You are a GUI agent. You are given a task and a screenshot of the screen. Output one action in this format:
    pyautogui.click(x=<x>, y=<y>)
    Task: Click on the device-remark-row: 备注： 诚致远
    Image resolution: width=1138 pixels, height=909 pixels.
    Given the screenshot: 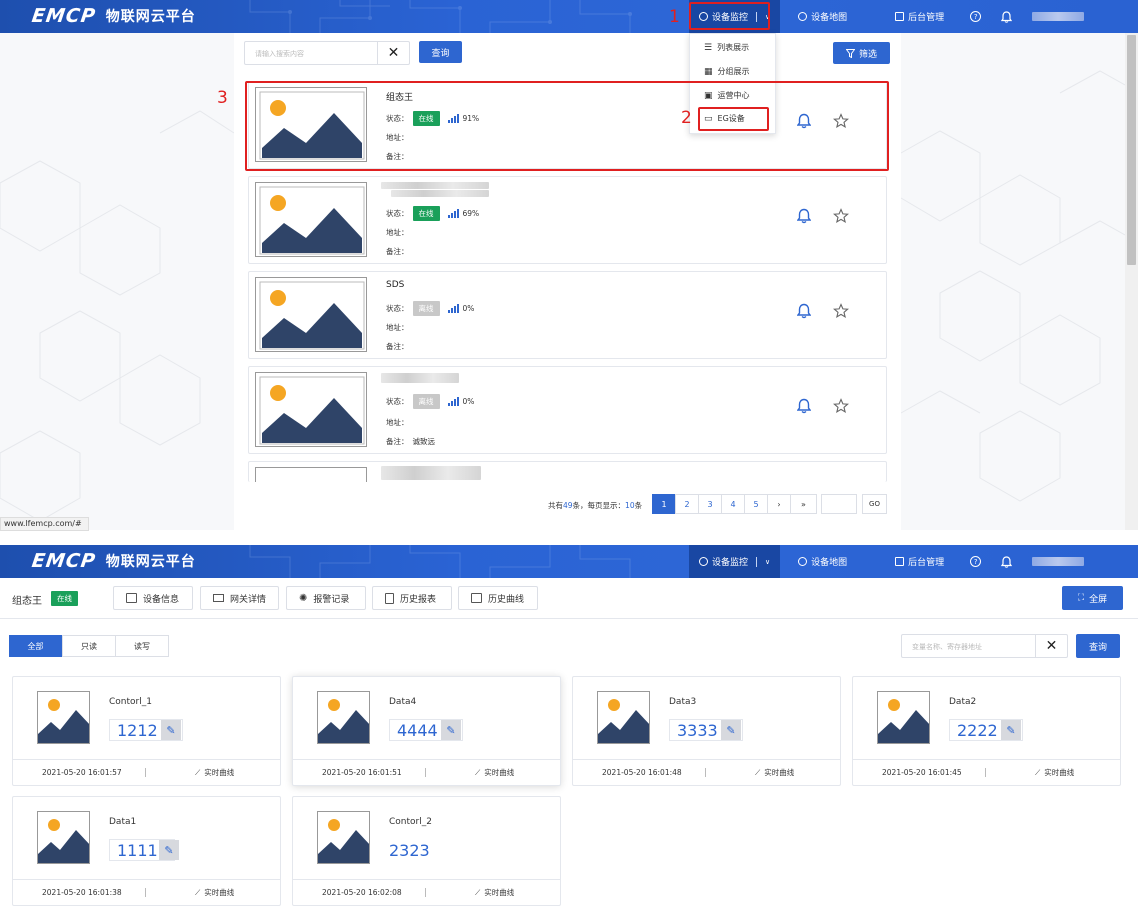 What is the action you would take?
    pyautogui.click(x=410, y=441)
    